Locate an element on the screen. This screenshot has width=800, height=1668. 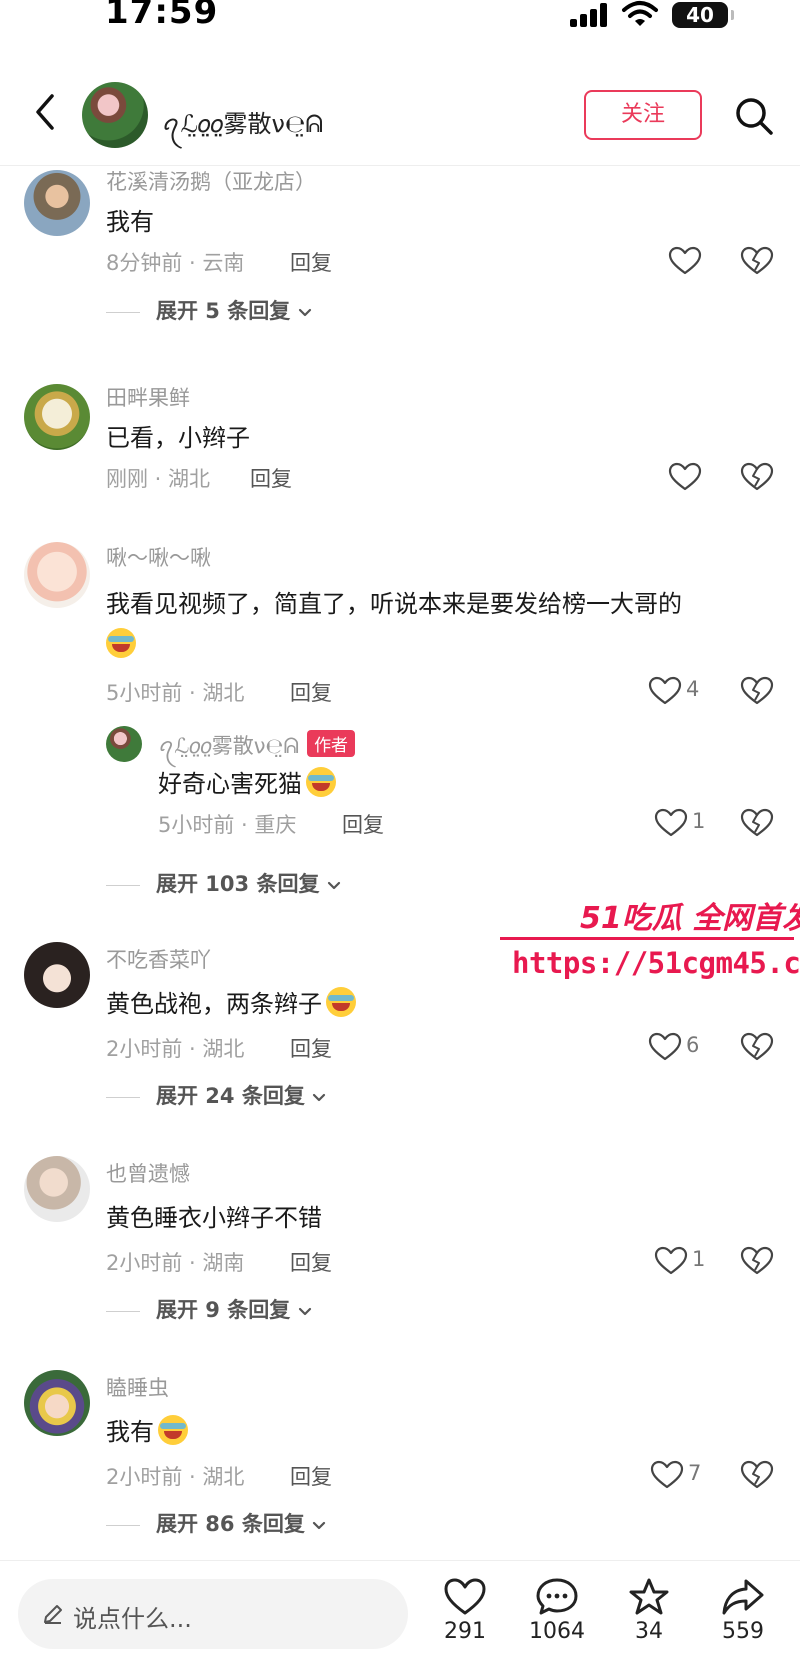
bottom-action-bar: 说点什么... 291 1064 34 559 is located at coordinates (400, 1614).